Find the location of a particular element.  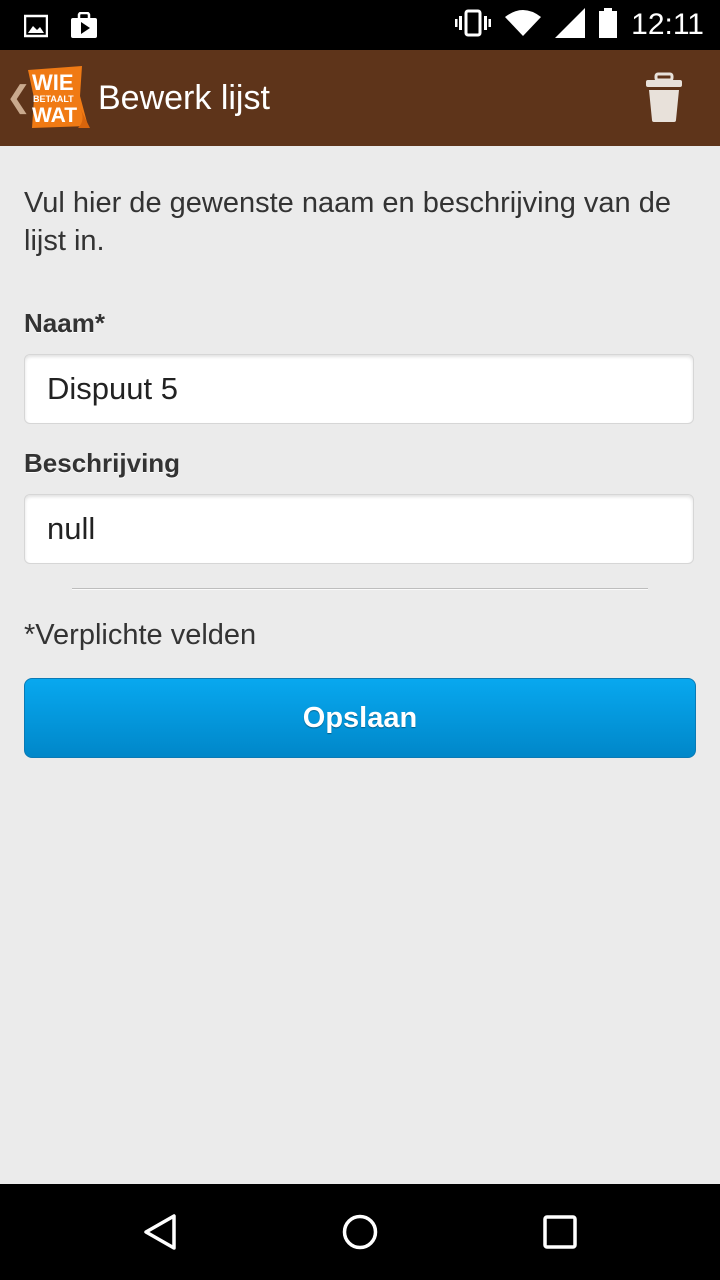

play-store-icon is located at coordinates (84, 28).